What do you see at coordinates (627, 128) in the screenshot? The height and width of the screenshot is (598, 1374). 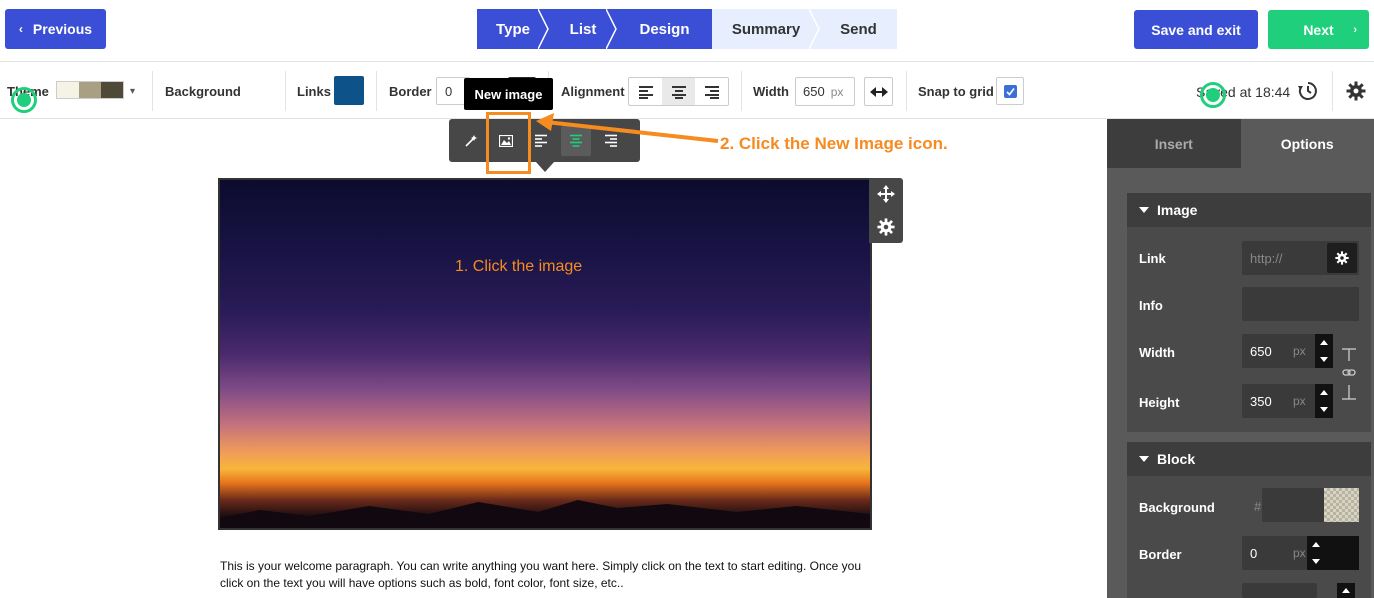 I see `annotation-arrow` at bounding box center [627, 128].